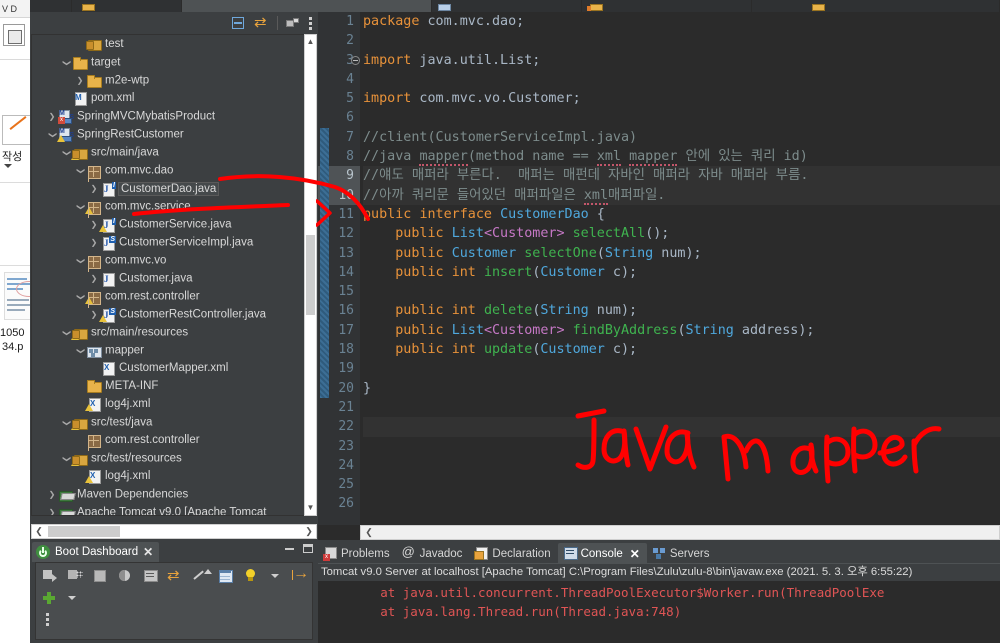 This screenshot has height=643, width=1000. I want to click on code-line: import com.mvc.vo.Customer;, so click(681, 98).